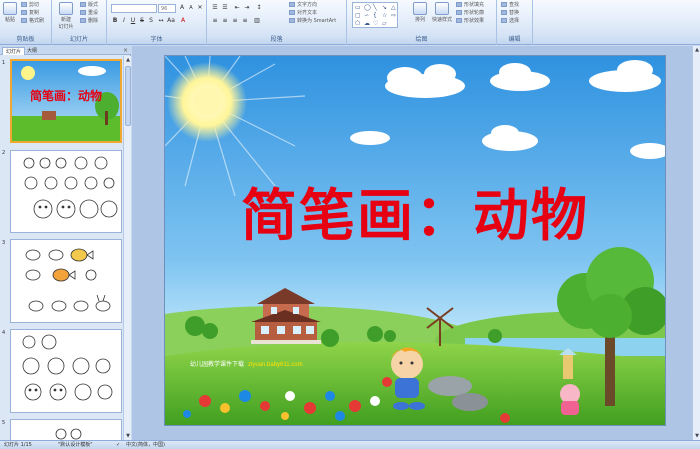  I want to click on clipboard-group-label: 剪贴板, so click(25, 40).